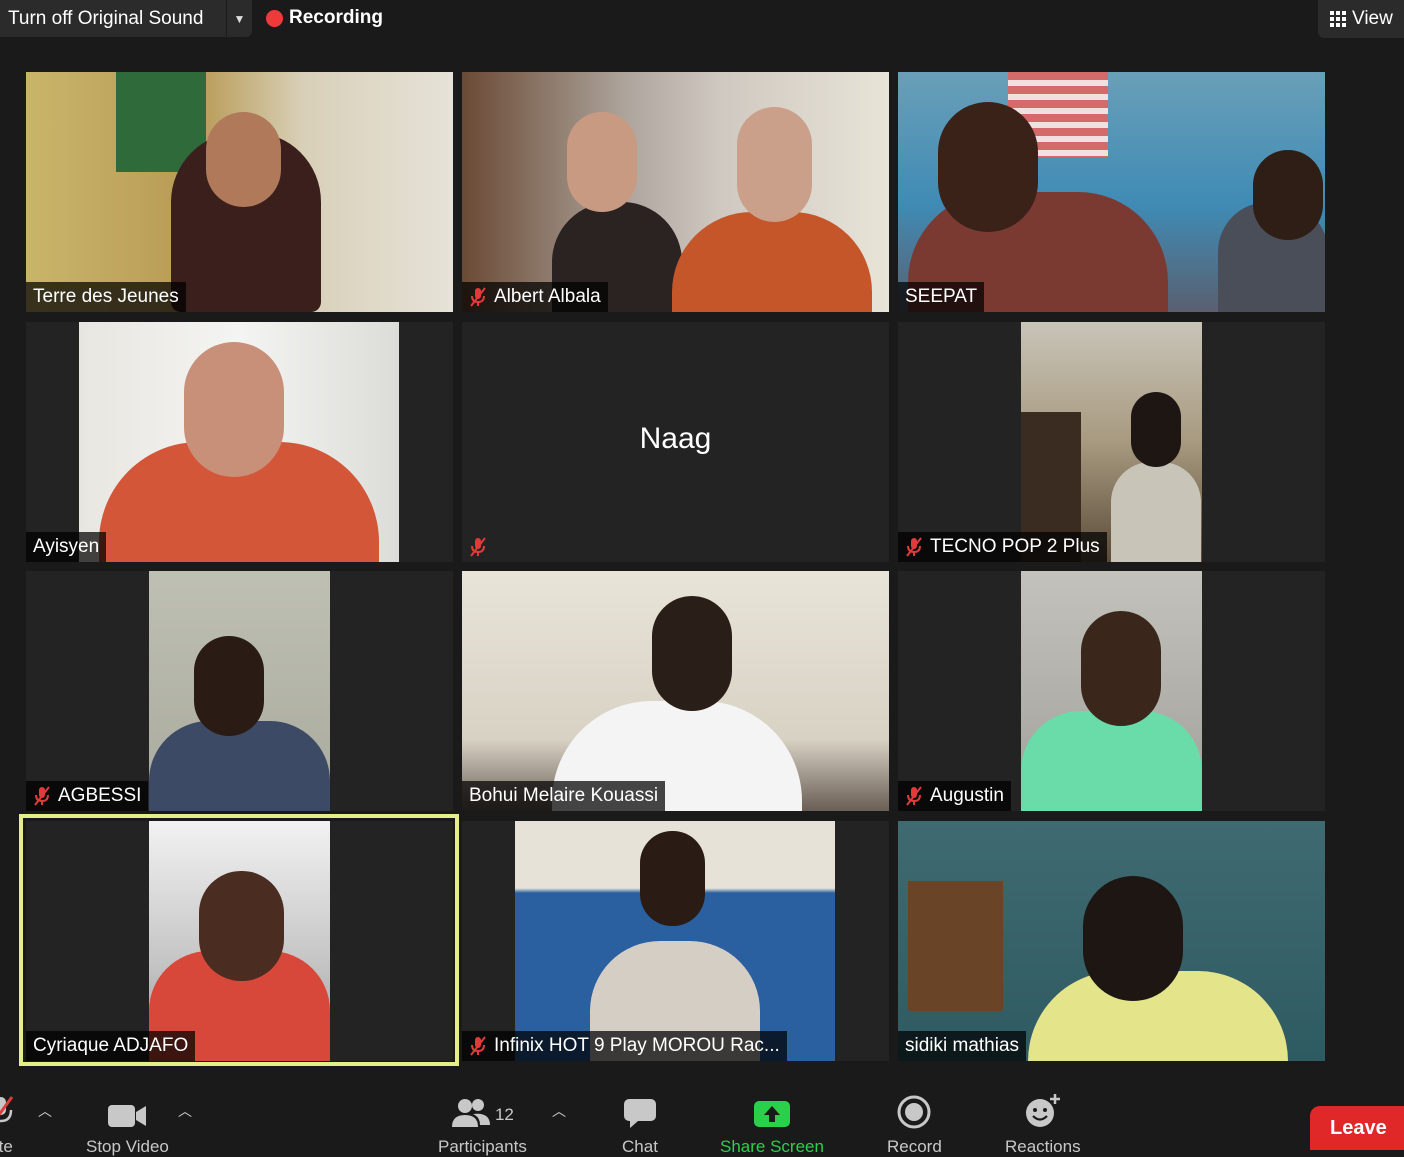 The image size is (1404, 1157). Describe the element at coordinates (914, 1146) in the screenshot. I see `record-label: Record` at that location.